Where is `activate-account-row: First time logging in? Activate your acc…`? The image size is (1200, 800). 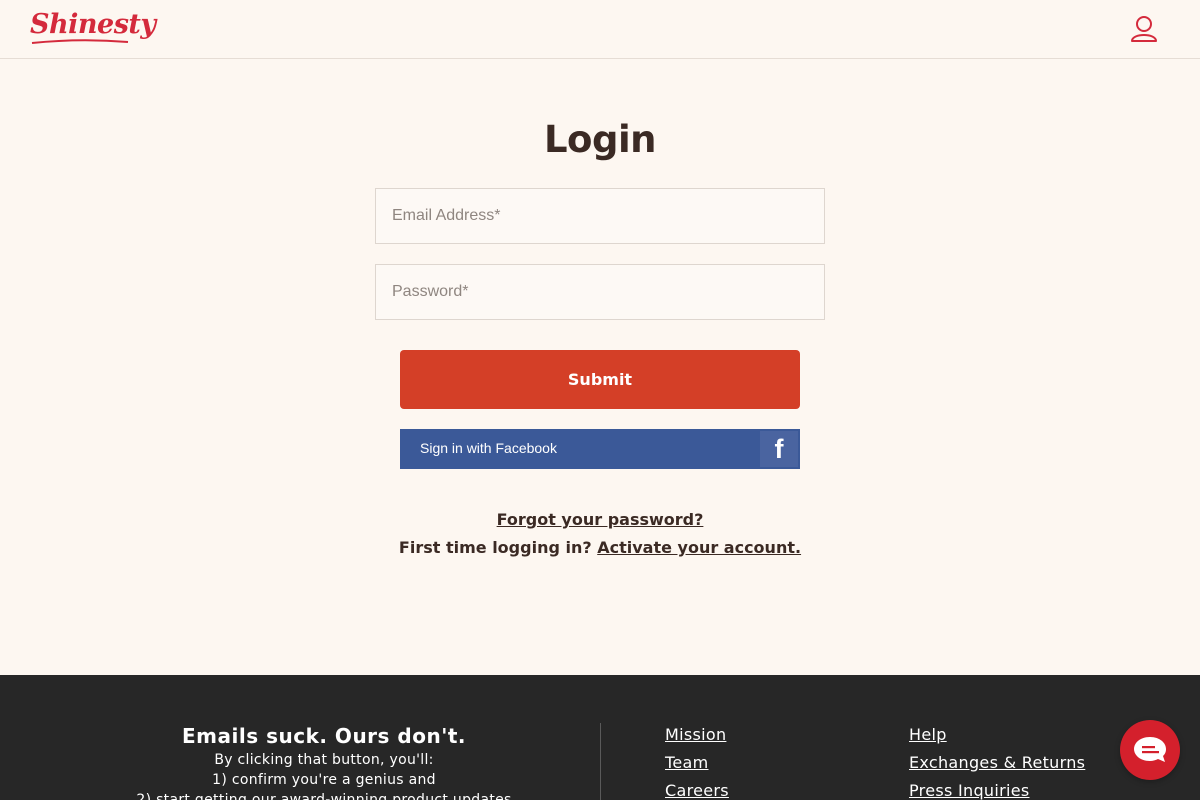 activate-account-row: First time logging in? Activate your acc… is located at coordinates (600, 547).